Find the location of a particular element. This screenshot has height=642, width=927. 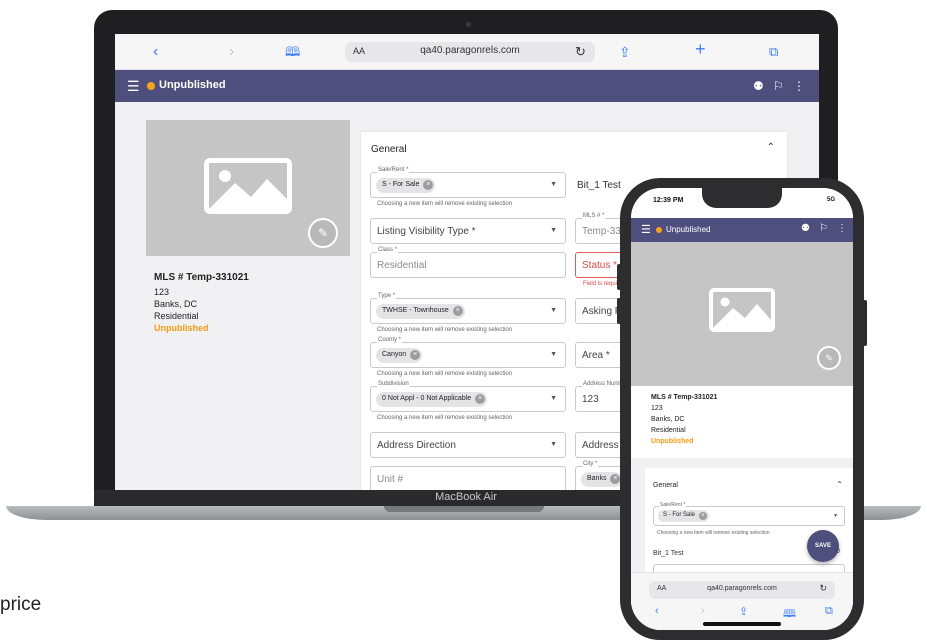

clipped-value: 0 is located at coordinates (838, 551).